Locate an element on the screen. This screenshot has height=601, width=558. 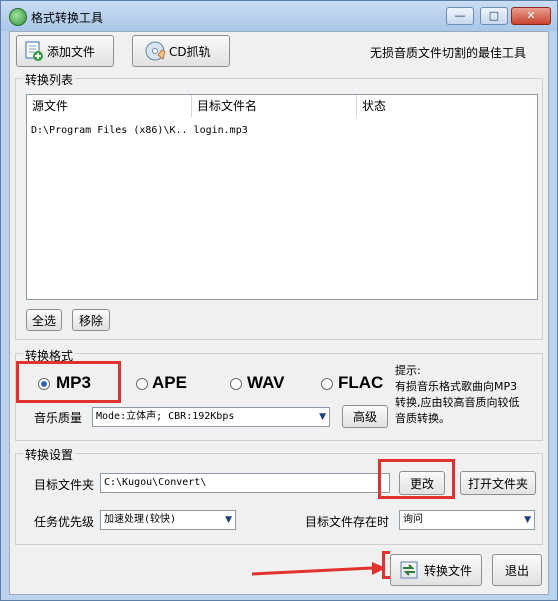
file-exists-label: 目标文件存在时 is located at coordinates (347, 522).